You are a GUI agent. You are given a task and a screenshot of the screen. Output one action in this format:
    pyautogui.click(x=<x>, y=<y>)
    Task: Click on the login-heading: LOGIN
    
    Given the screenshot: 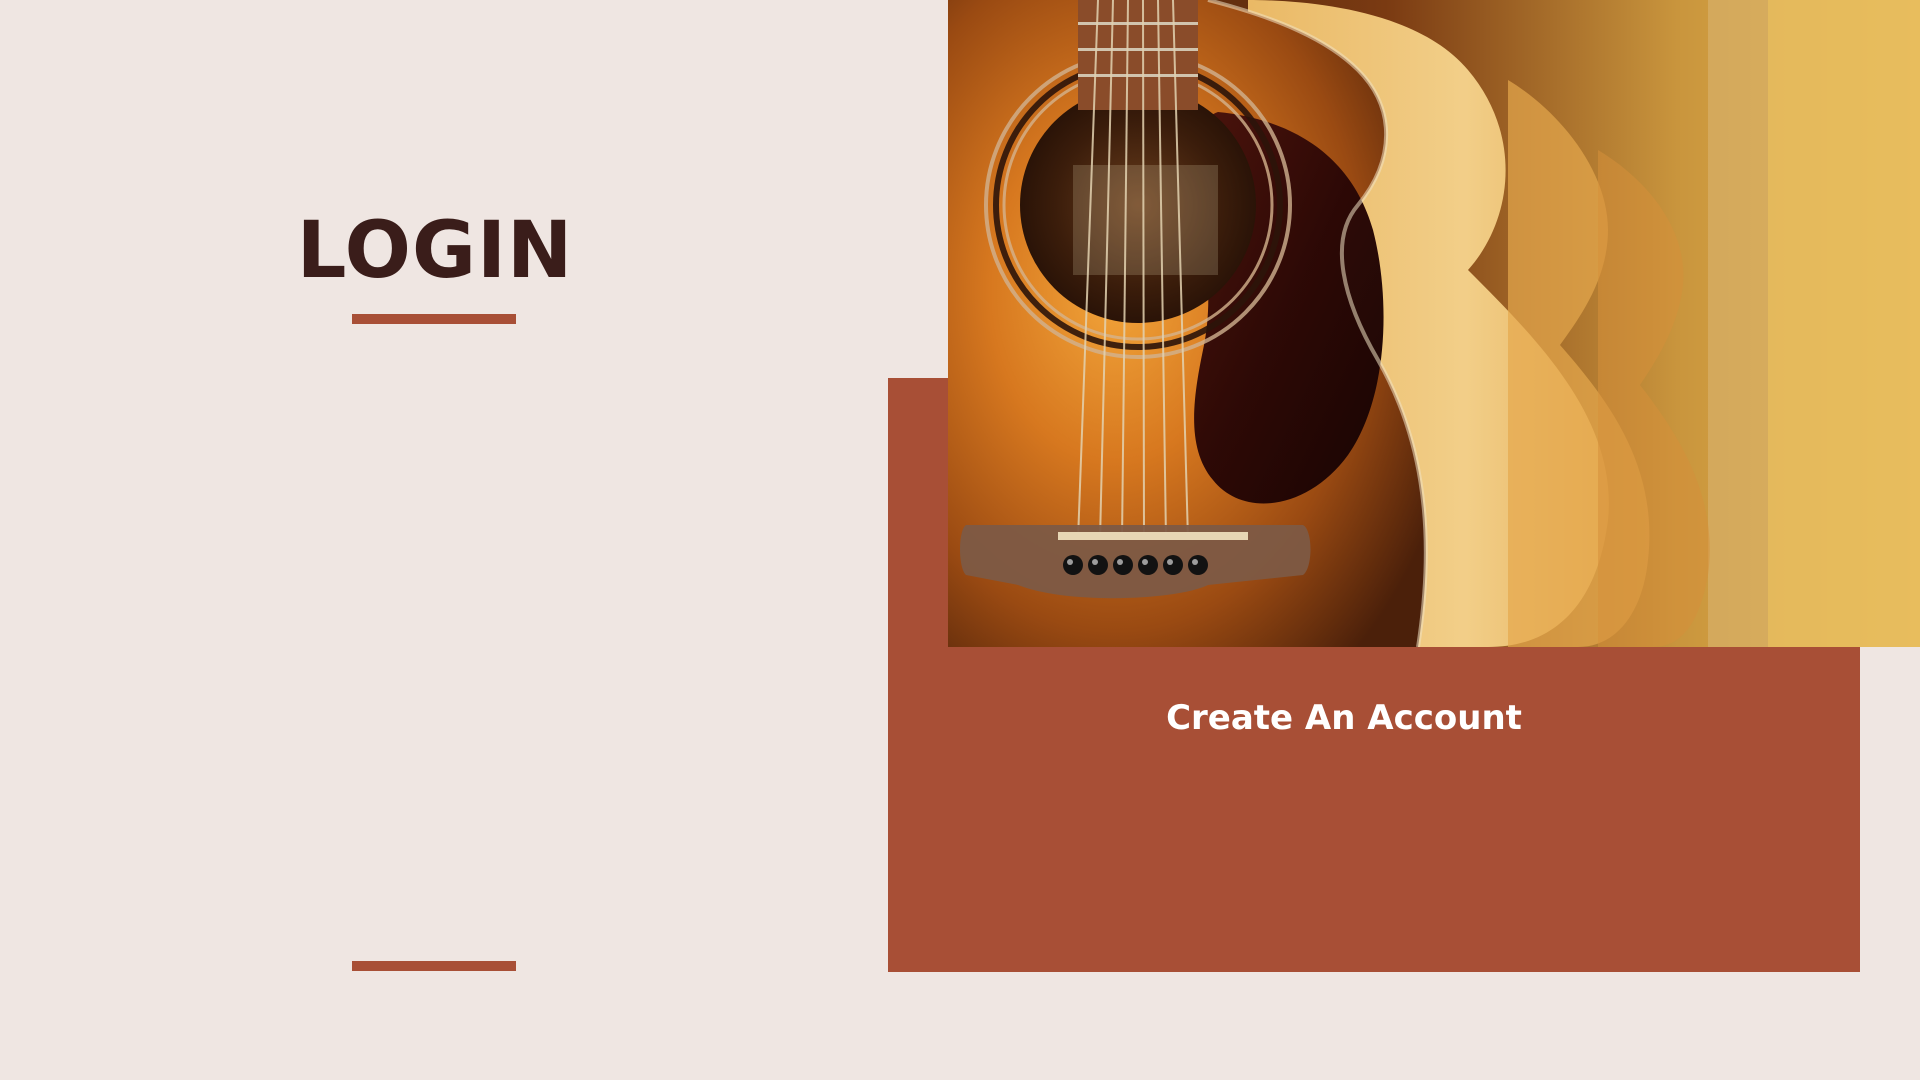 What is the action you would take?
    pyautogui.click(x=435, y=251)
    